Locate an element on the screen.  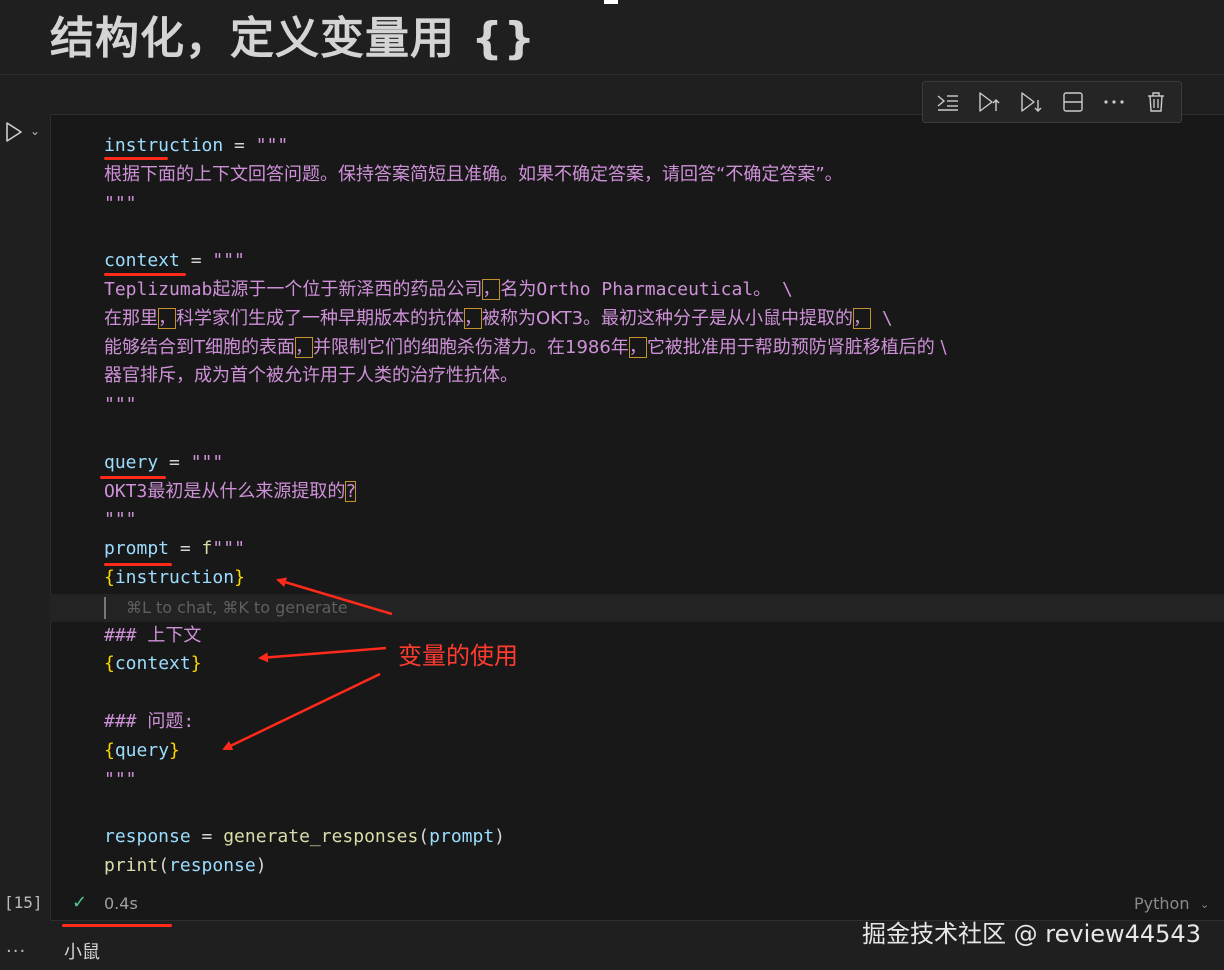
arrow-to-instruction is located at coordinates (334, 596).